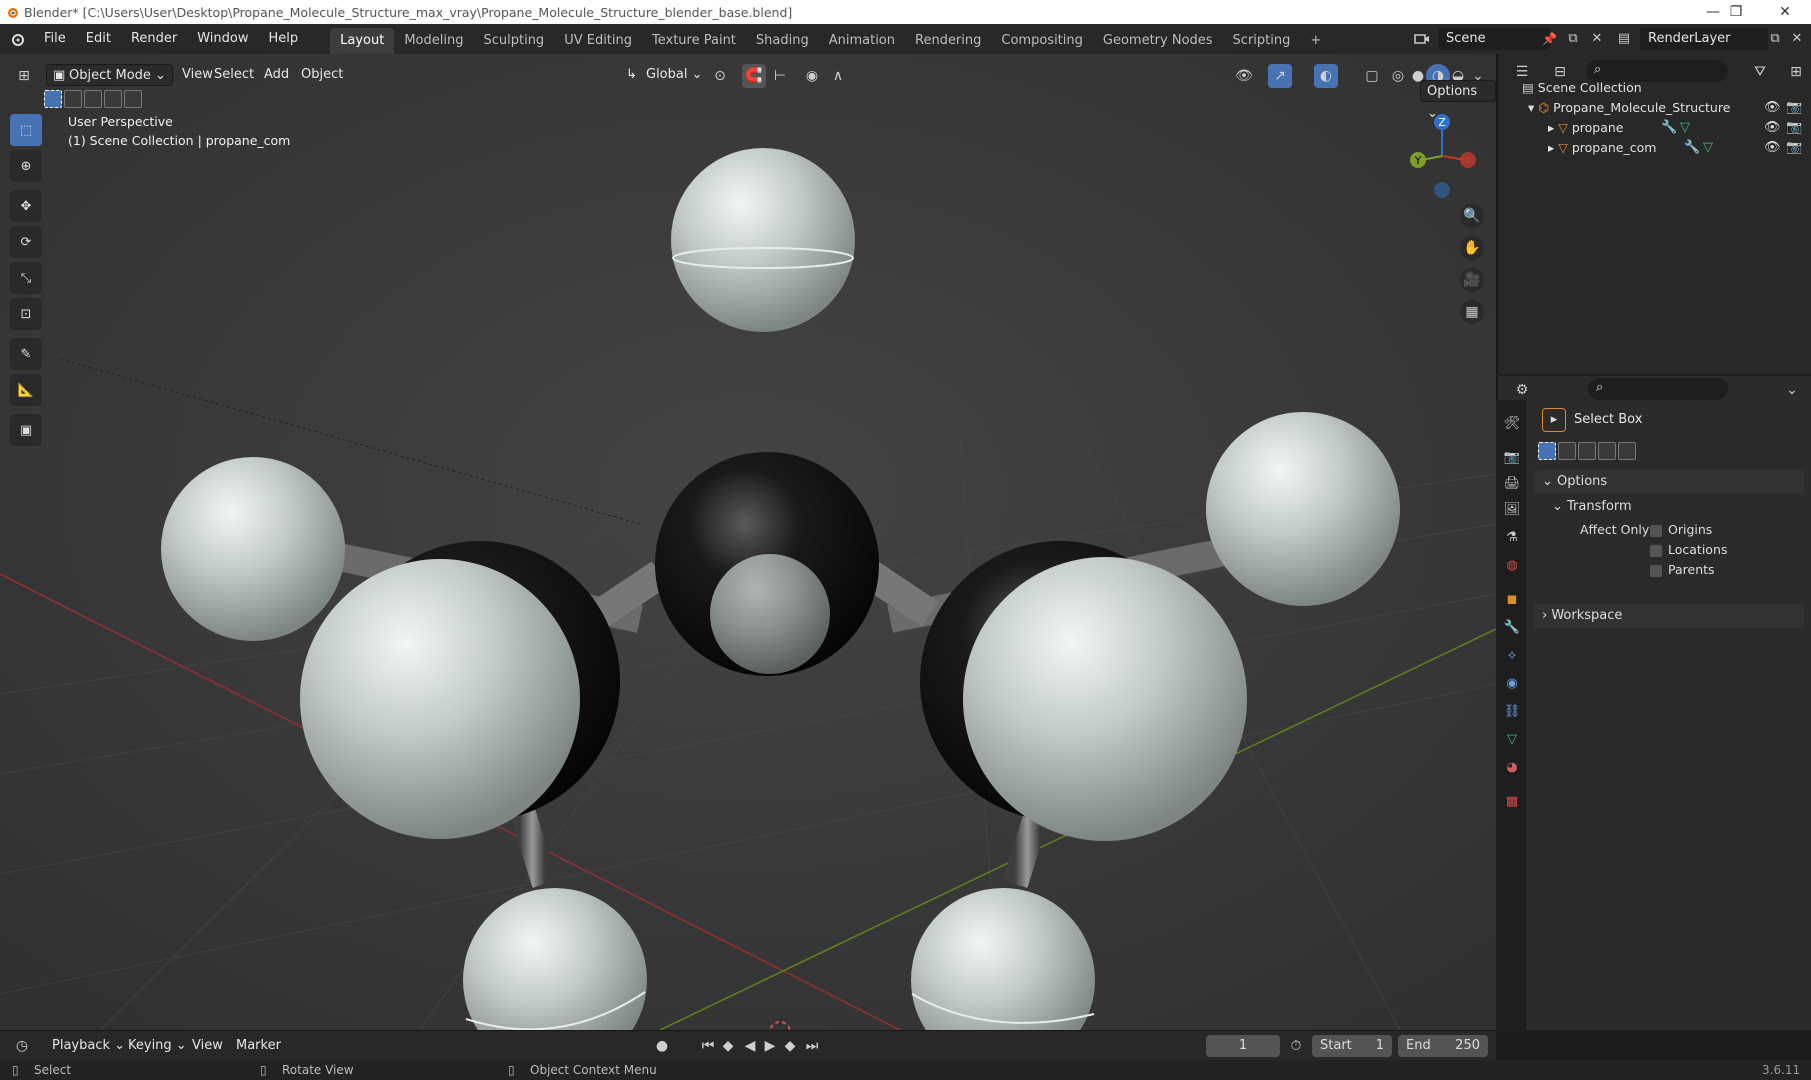 This screenshot has height=1080, width=1811. Describe the element at coordinates (1681, 529) in the screenshot. I see `origins-checkbox: Origins` at that location.